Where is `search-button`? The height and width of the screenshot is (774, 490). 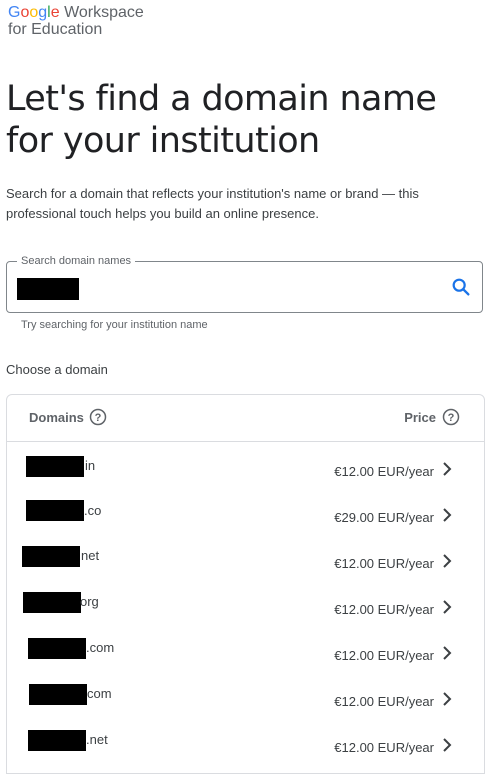 search-button is located at coordinates (461, 287).